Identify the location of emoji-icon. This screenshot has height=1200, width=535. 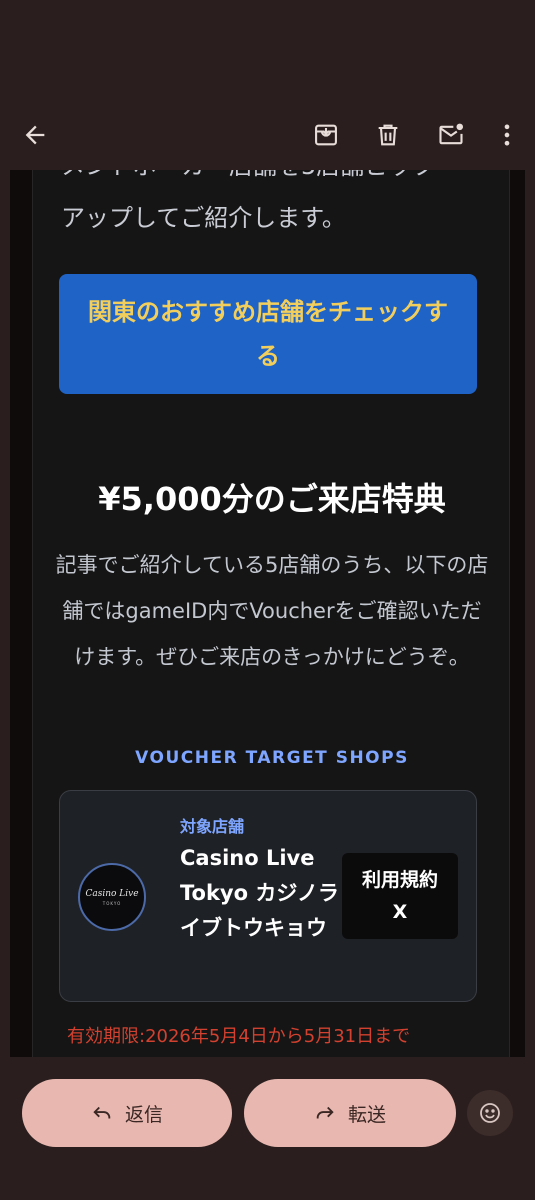
(490, 1113).